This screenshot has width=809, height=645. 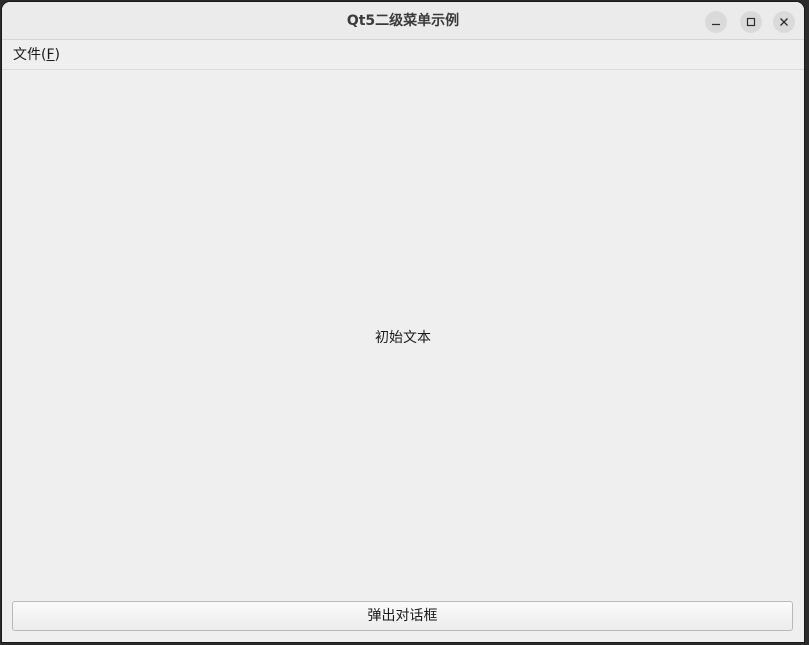 I want to click on menu-file-mnemonic: F, so click(x=50, y=55).